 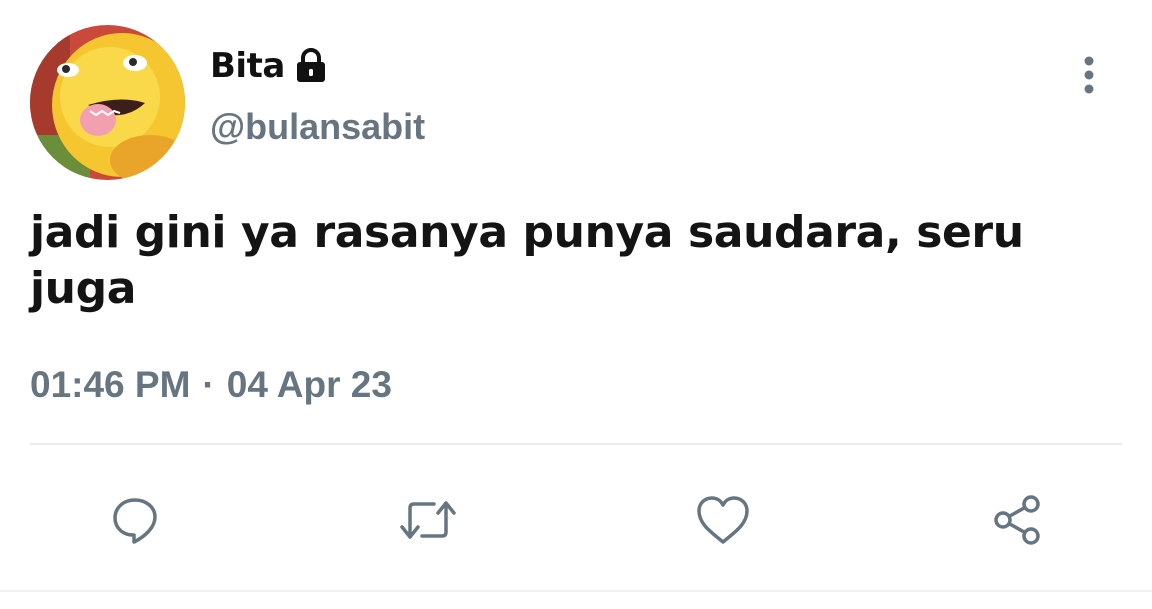 I want to click on retweet-icon, so click(x=428, y=520).